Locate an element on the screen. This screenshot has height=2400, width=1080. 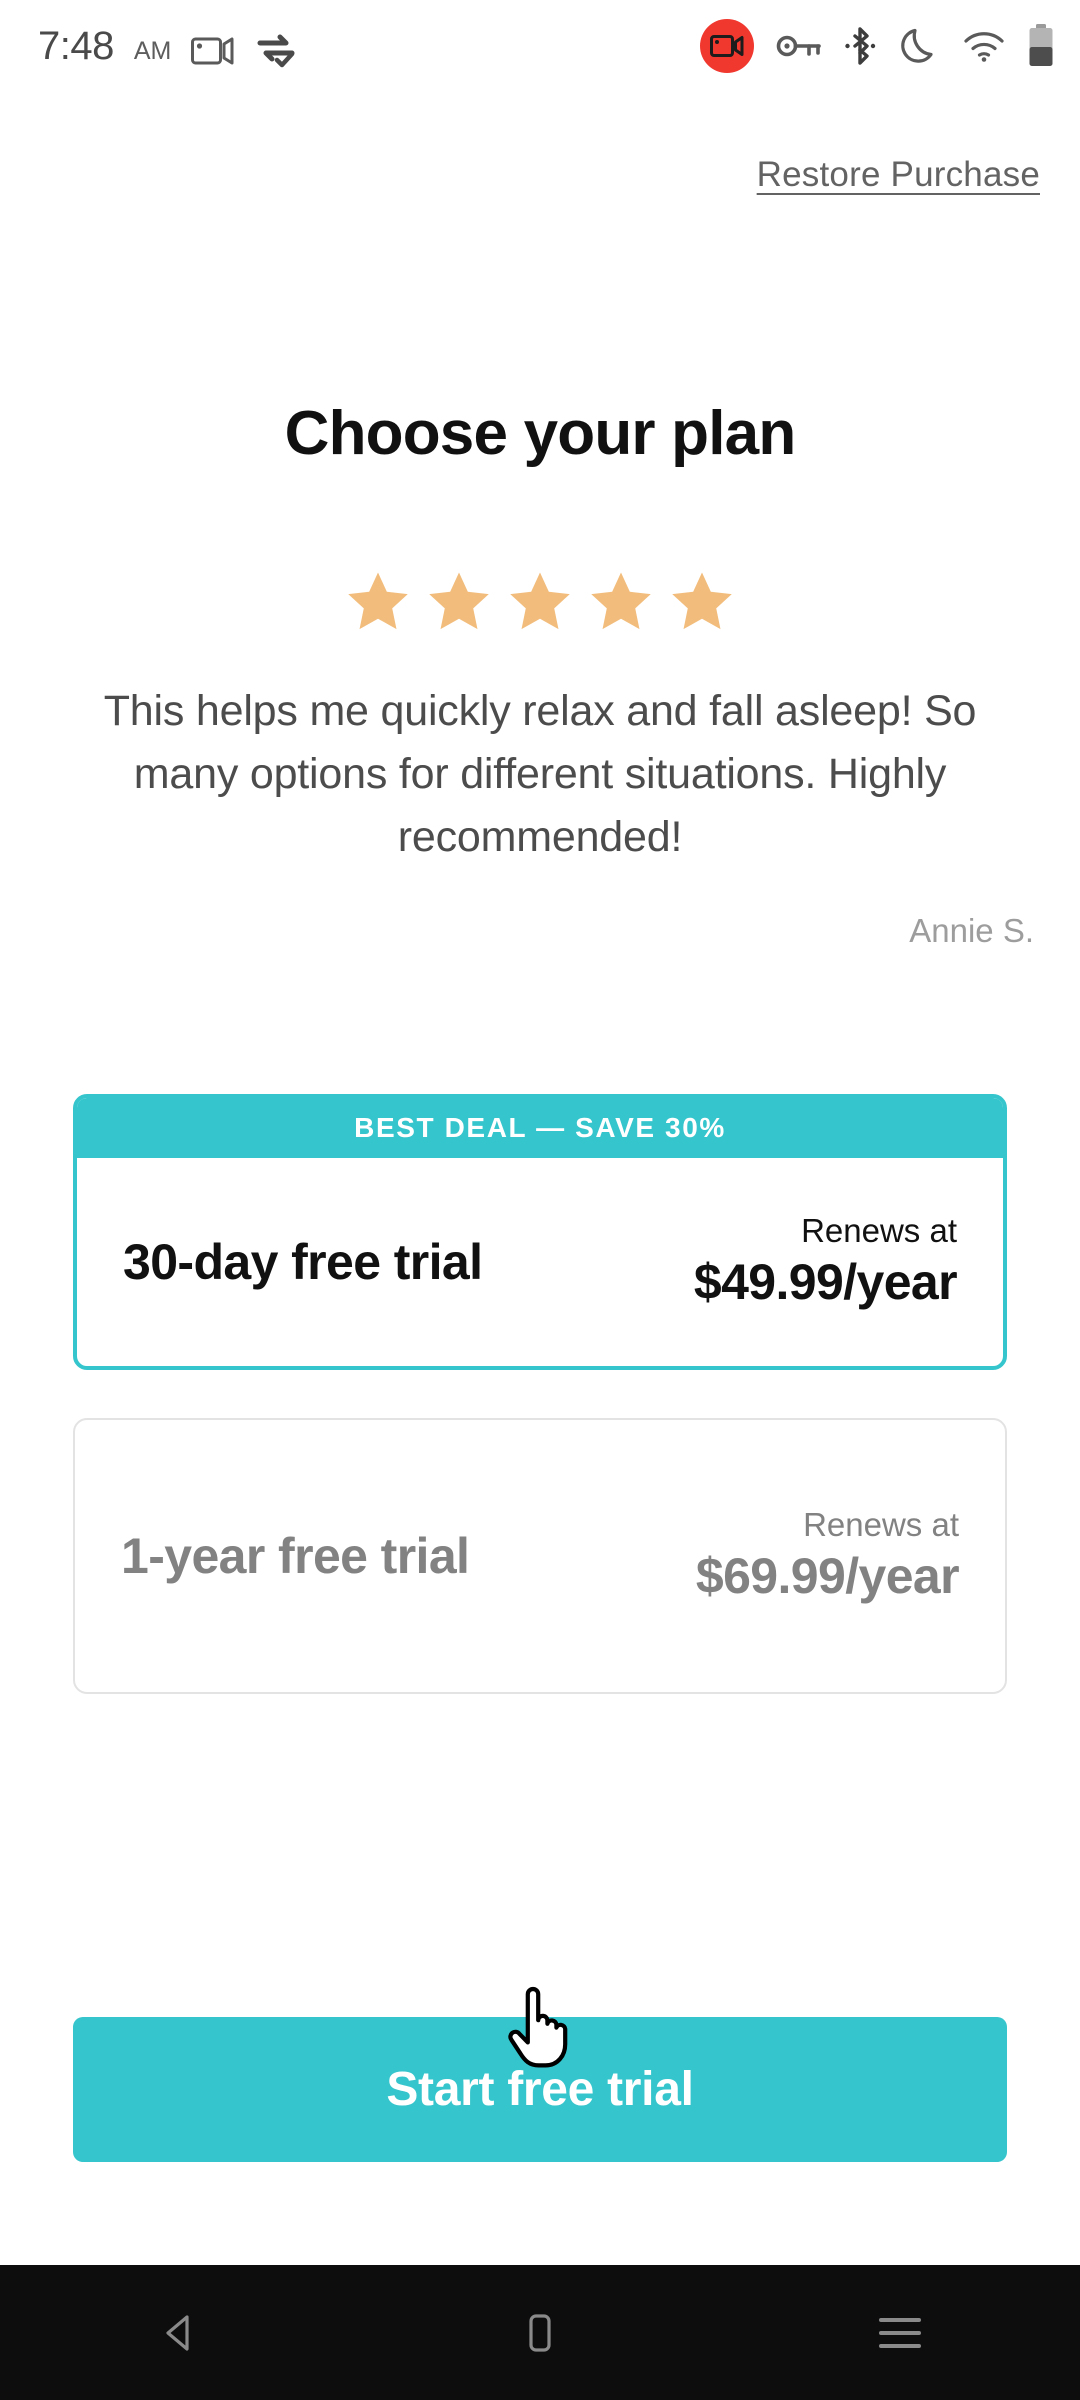
plan-name: 1-year free trial is located at coordinates (295, 1556).